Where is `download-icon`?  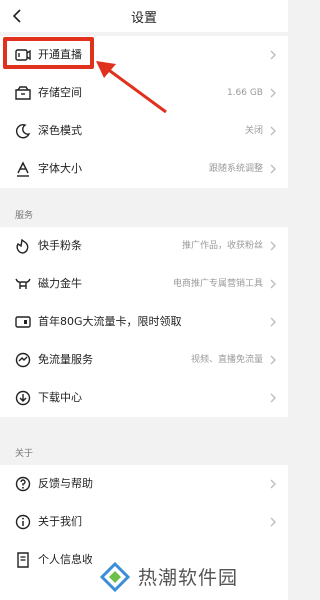
download-icon is located at coordinates (23, 398).